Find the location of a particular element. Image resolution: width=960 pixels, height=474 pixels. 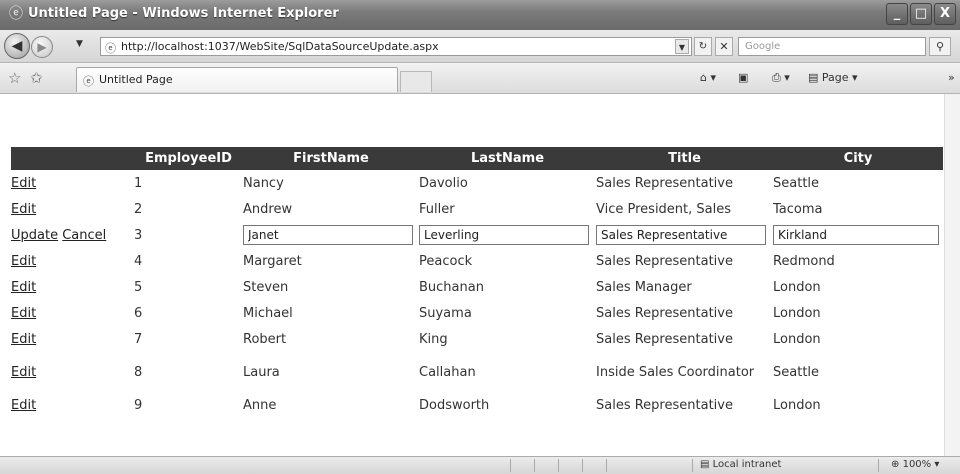

refresh-button: ↻ is located at coordinates (703, 46).